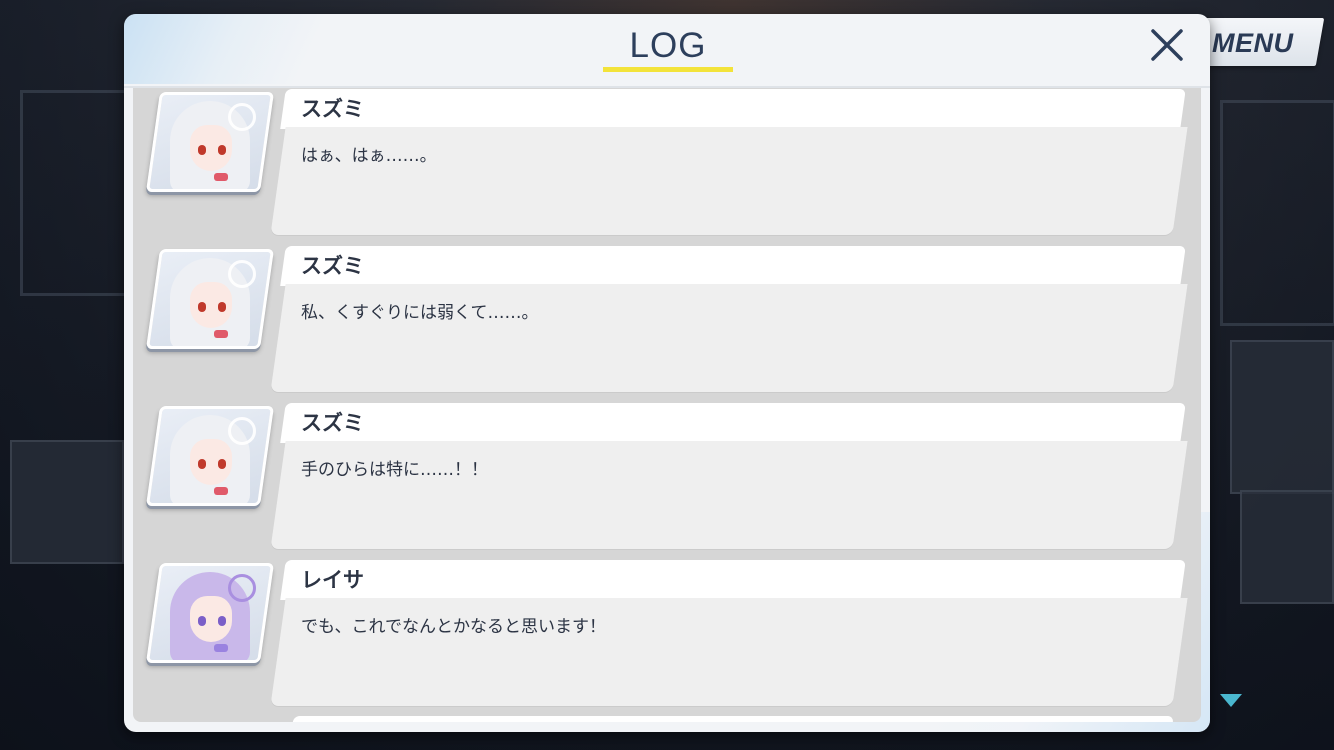 The width and height of the screenshot is (1334, 750). I want to click on reisa-portrait, so click(210, 613).